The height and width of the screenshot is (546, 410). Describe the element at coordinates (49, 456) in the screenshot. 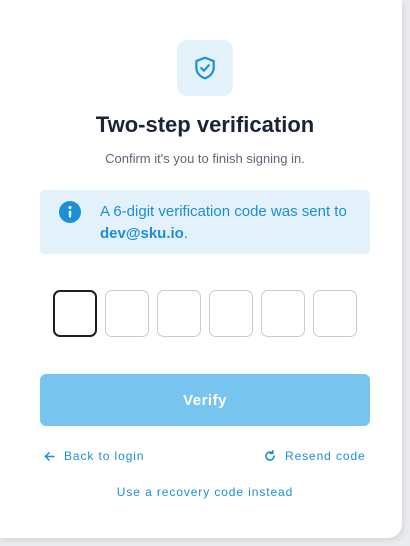

I see `arrow-left-icon` at that location.